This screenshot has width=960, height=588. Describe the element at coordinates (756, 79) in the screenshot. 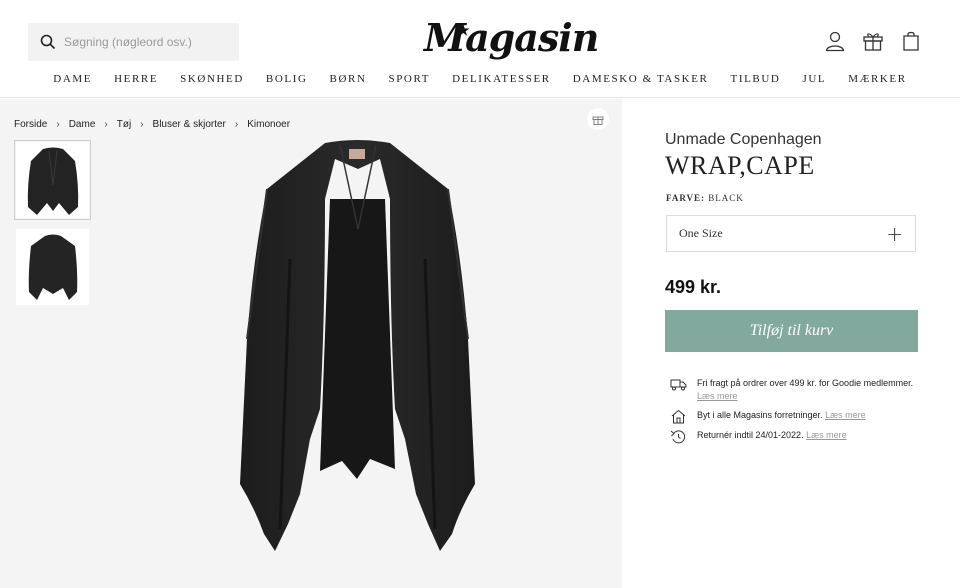

I see `nav-item-tilbud: TILBUD` at that location.